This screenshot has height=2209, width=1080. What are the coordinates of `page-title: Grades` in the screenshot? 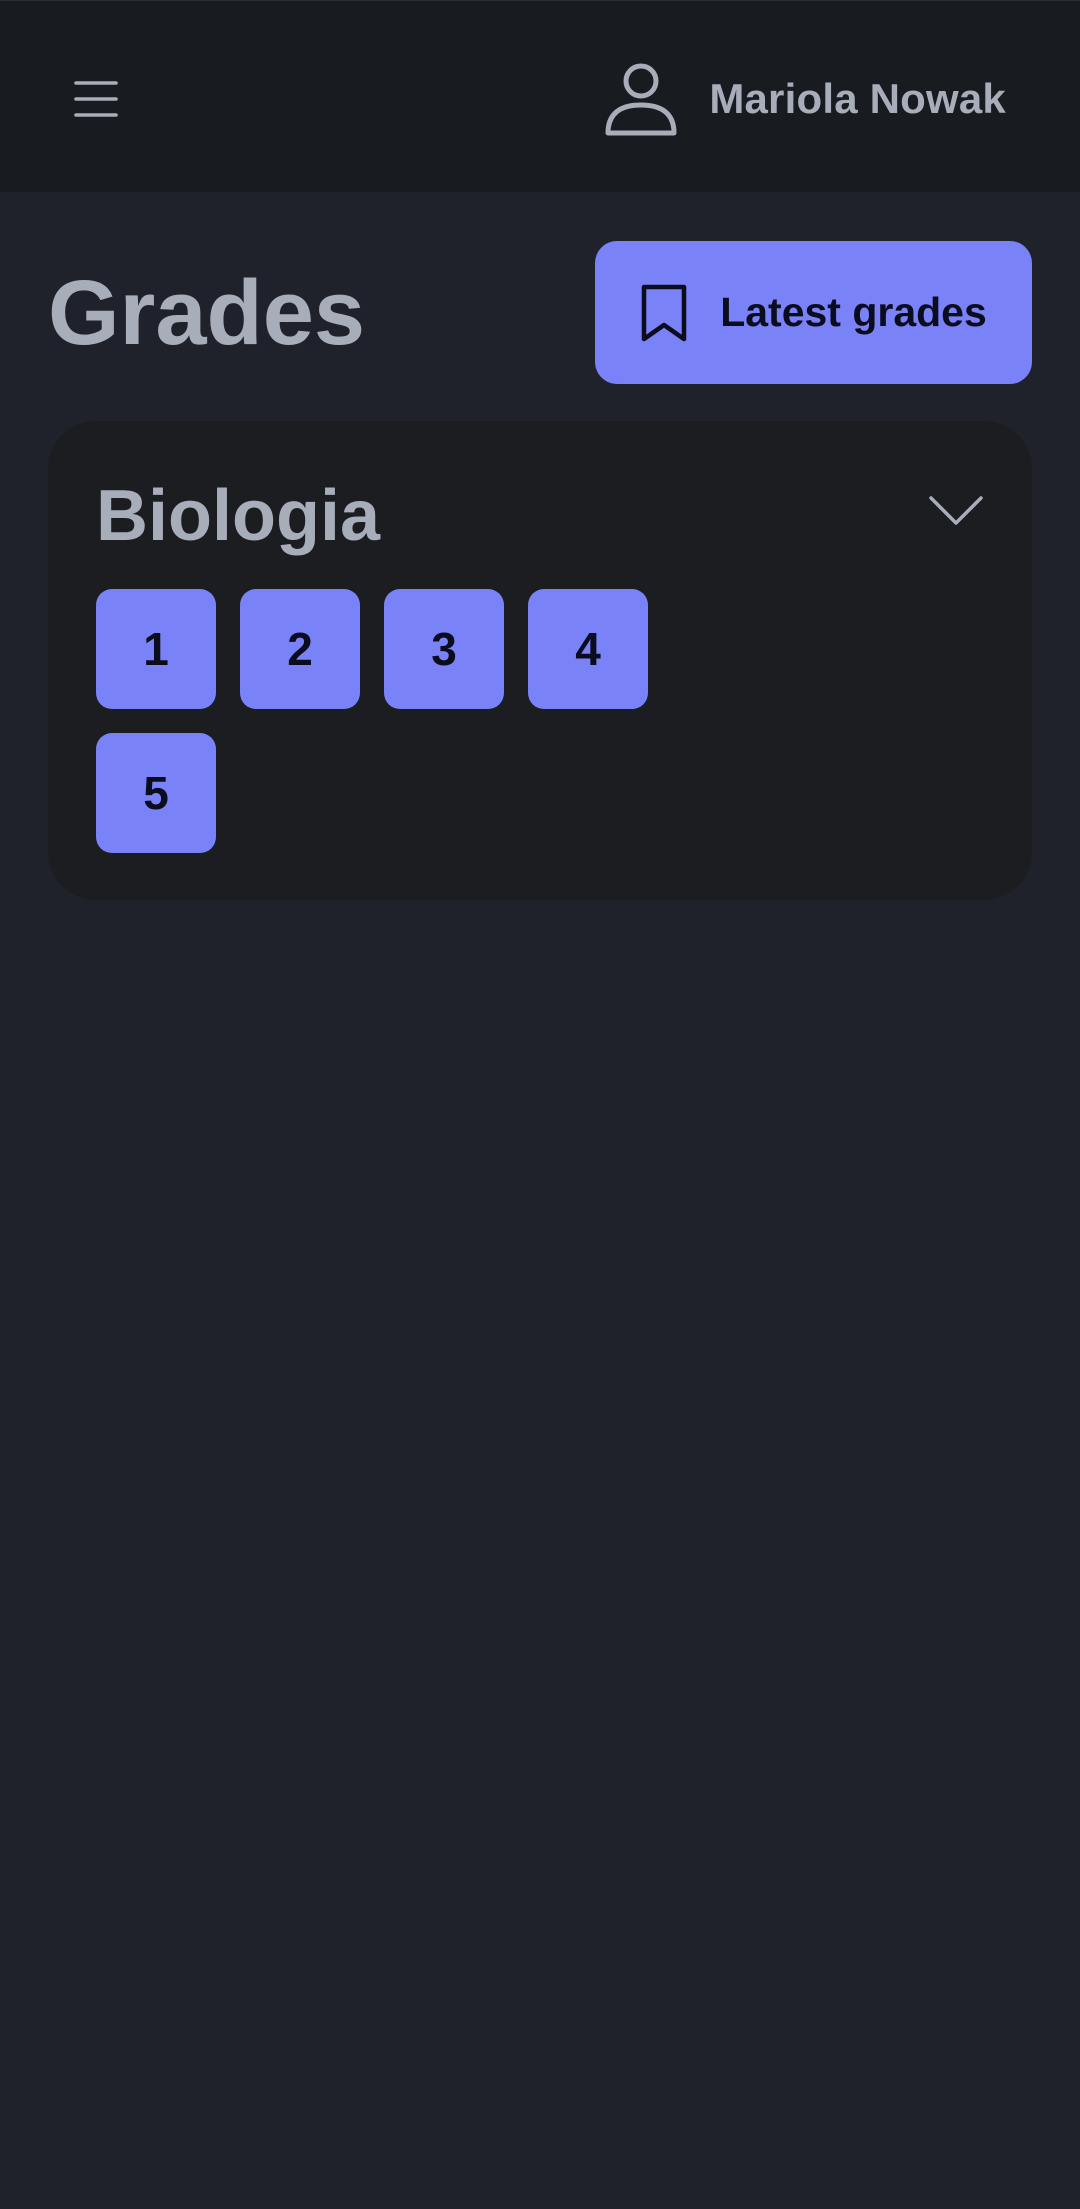 It's located at (207, 313).